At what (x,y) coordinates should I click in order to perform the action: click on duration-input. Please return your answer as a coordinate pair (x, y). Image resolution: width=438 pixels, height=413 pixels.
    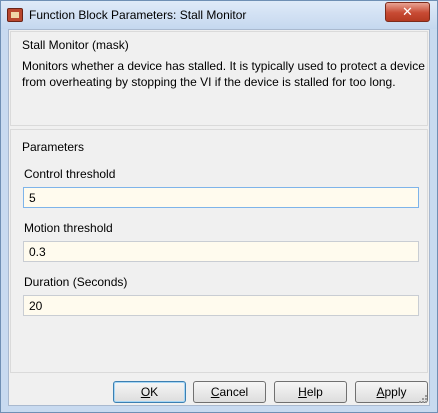
    Looking at the image, I should click on (221, 305).